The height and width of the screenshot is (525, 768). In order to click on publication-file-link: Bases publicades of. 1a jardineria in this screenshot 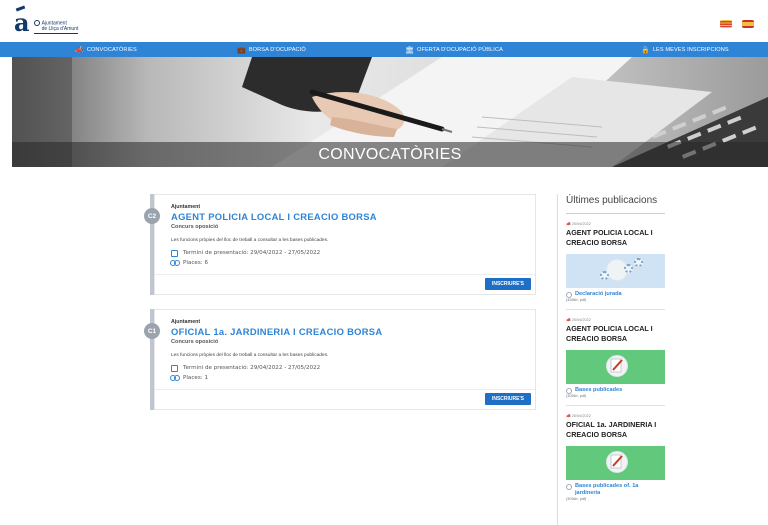, I will do `click(615, 490)`.